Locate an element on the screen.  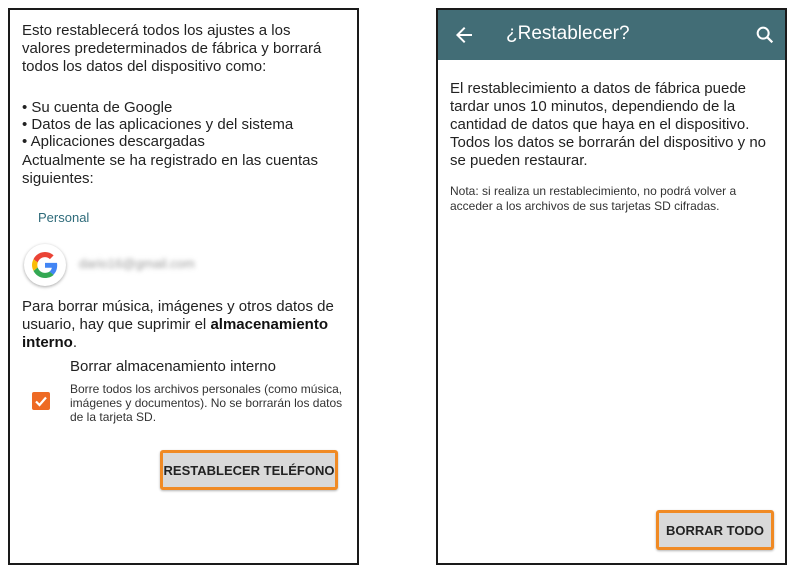
app-bar: ¿Restablecer? is located at coordinates (611, 35).